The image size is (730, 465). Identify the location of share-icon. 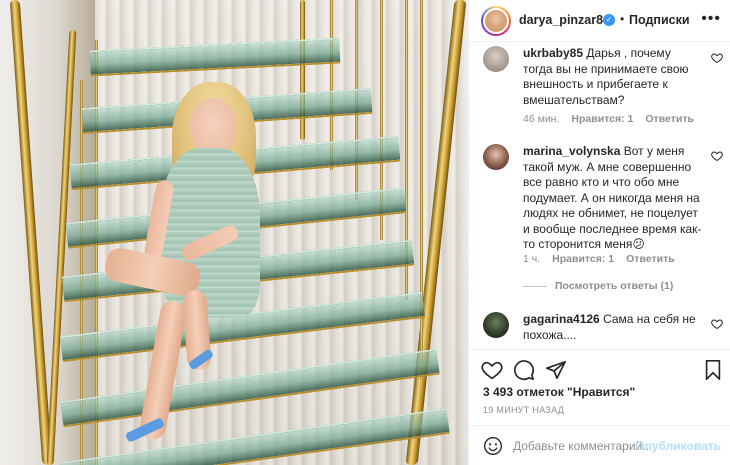
(556, 370).